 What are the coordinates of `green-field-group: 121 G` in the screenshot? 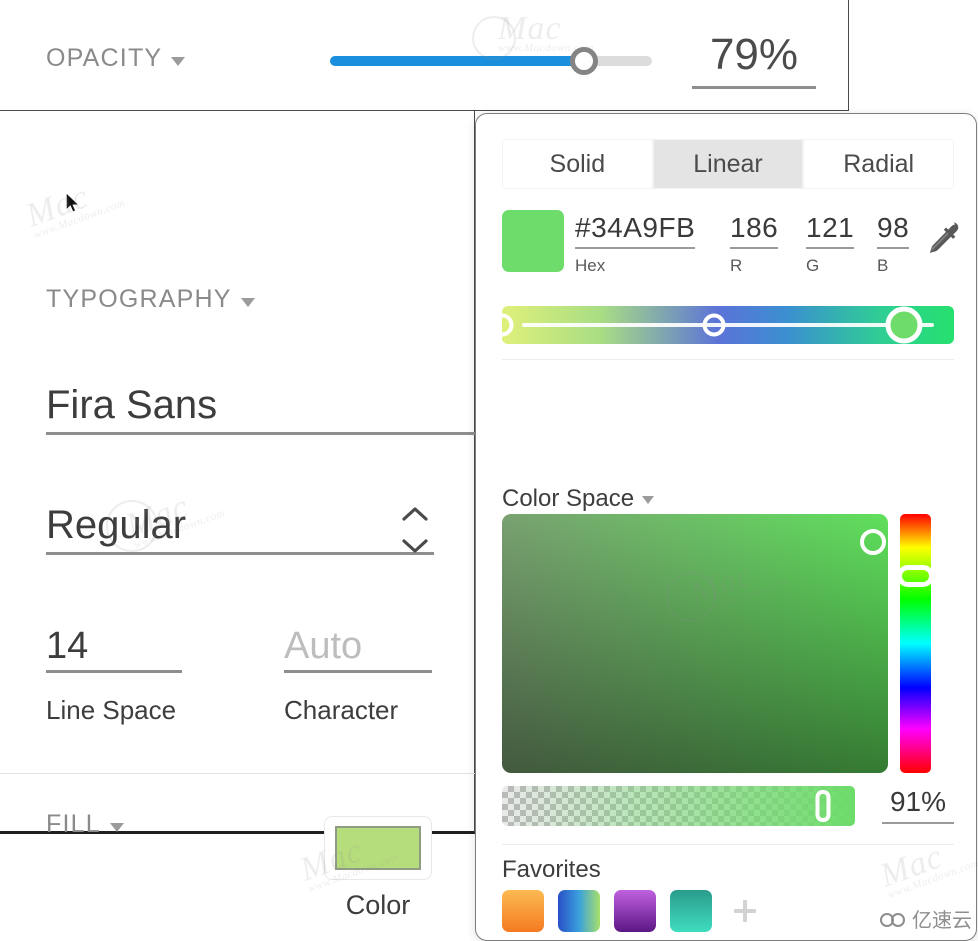 It's located at (830, 244).